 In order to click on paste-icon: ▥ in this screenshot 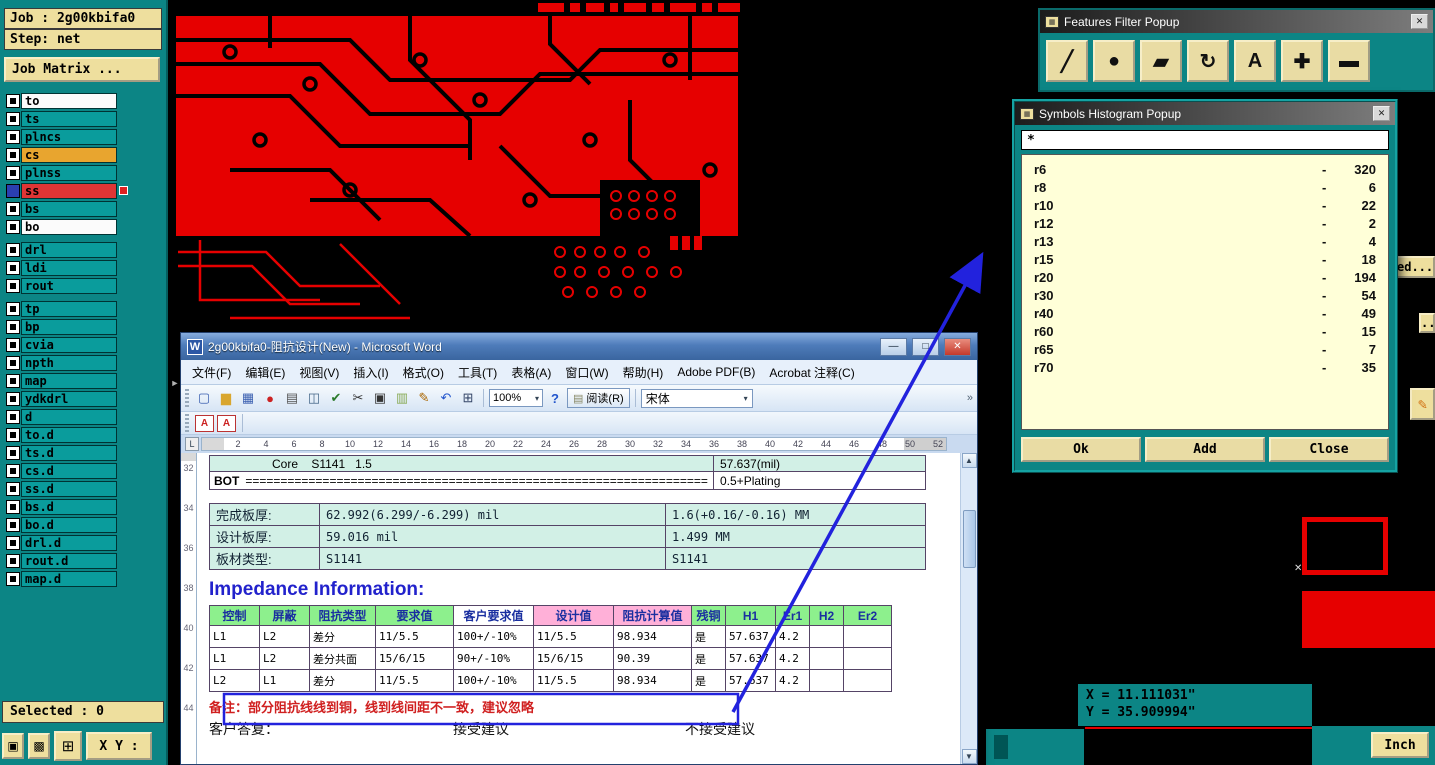, I will do `click(402, 398)`.